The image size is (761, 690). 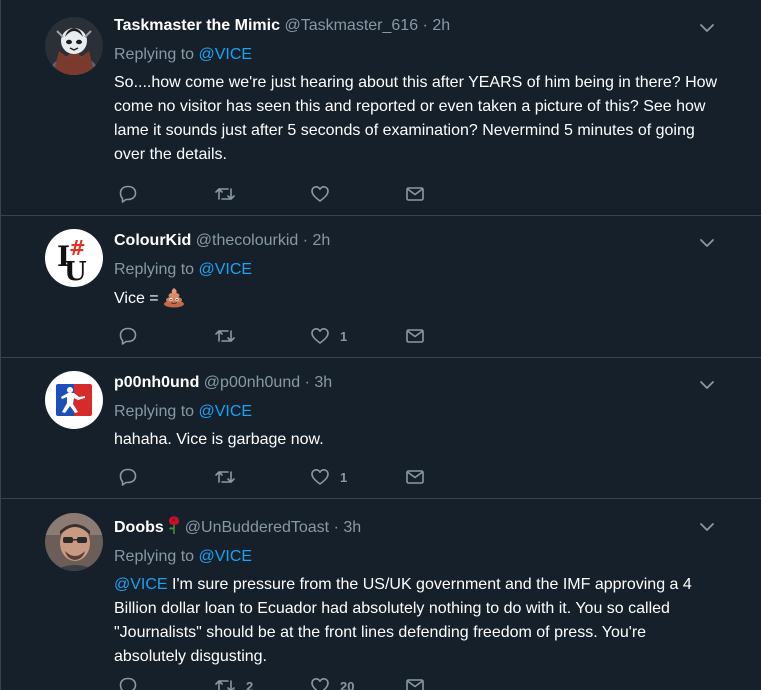 What do you see at coordinates (219, 439) in the screenshot?
I see `tweet-text: hahaha. Vice is garbage now.` at bounding box center [219, 439].